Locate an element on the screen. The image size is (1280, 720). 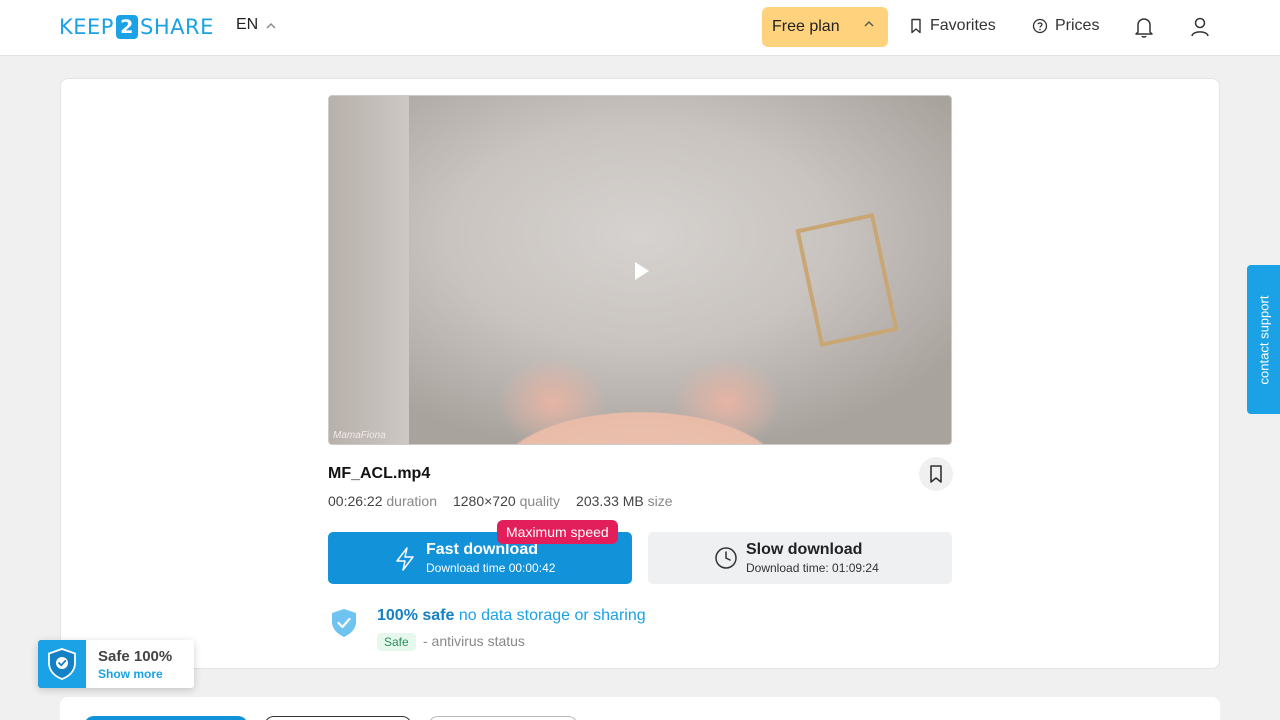
slow-download-title: Slow download is located at coordinates (804, 549).